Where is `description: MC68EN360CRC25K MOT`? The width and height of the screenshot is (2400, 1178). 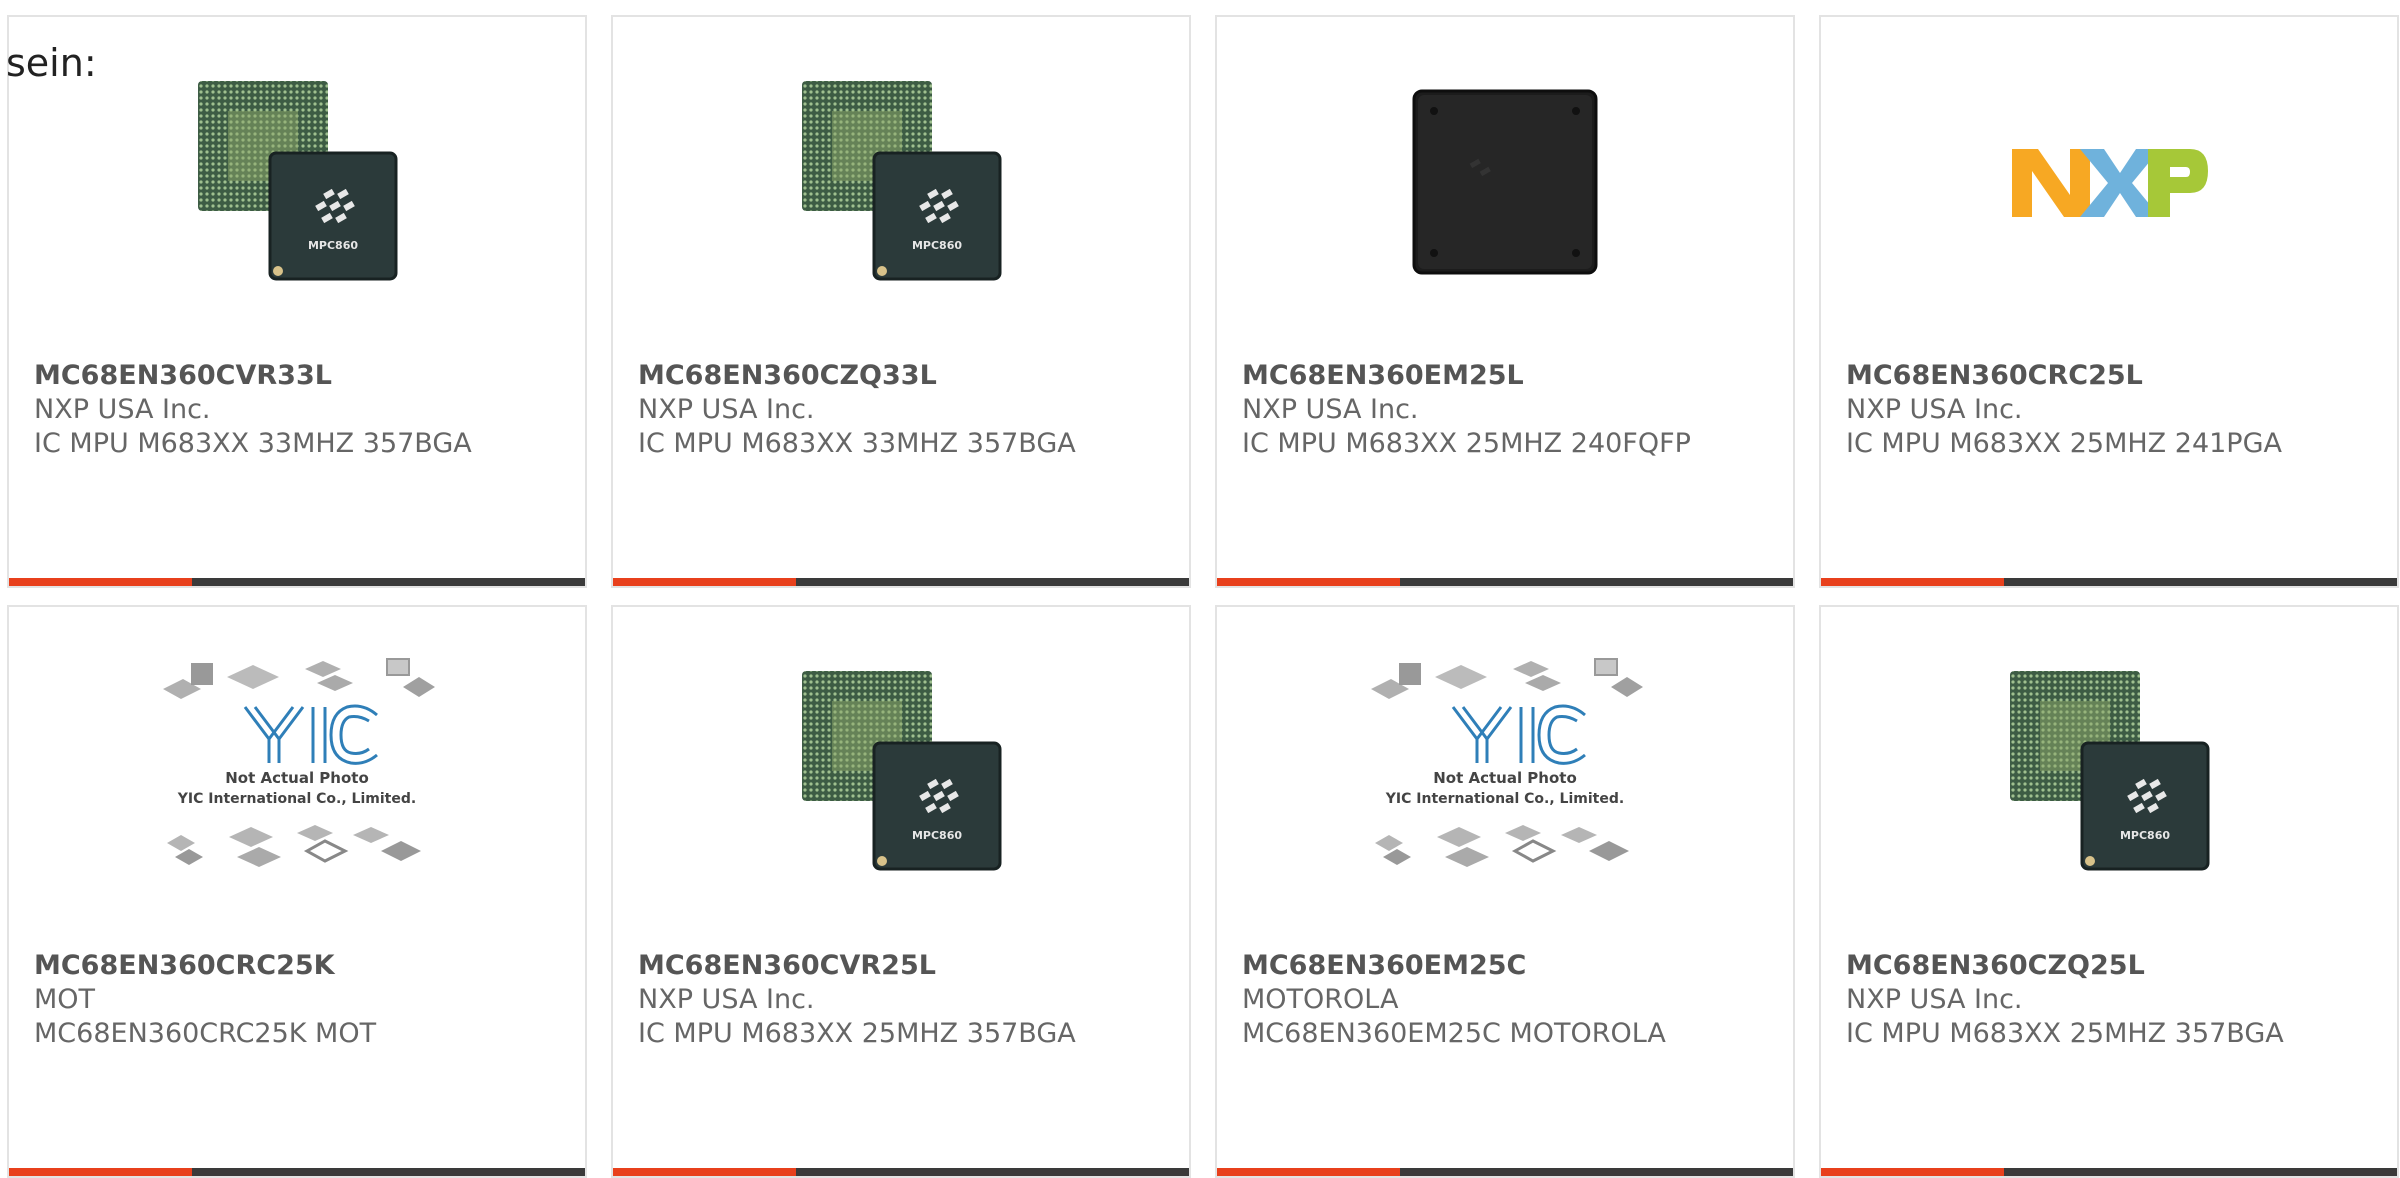 description: MC68EN360CRC25K MOT is located at coordinates (205, 1033).